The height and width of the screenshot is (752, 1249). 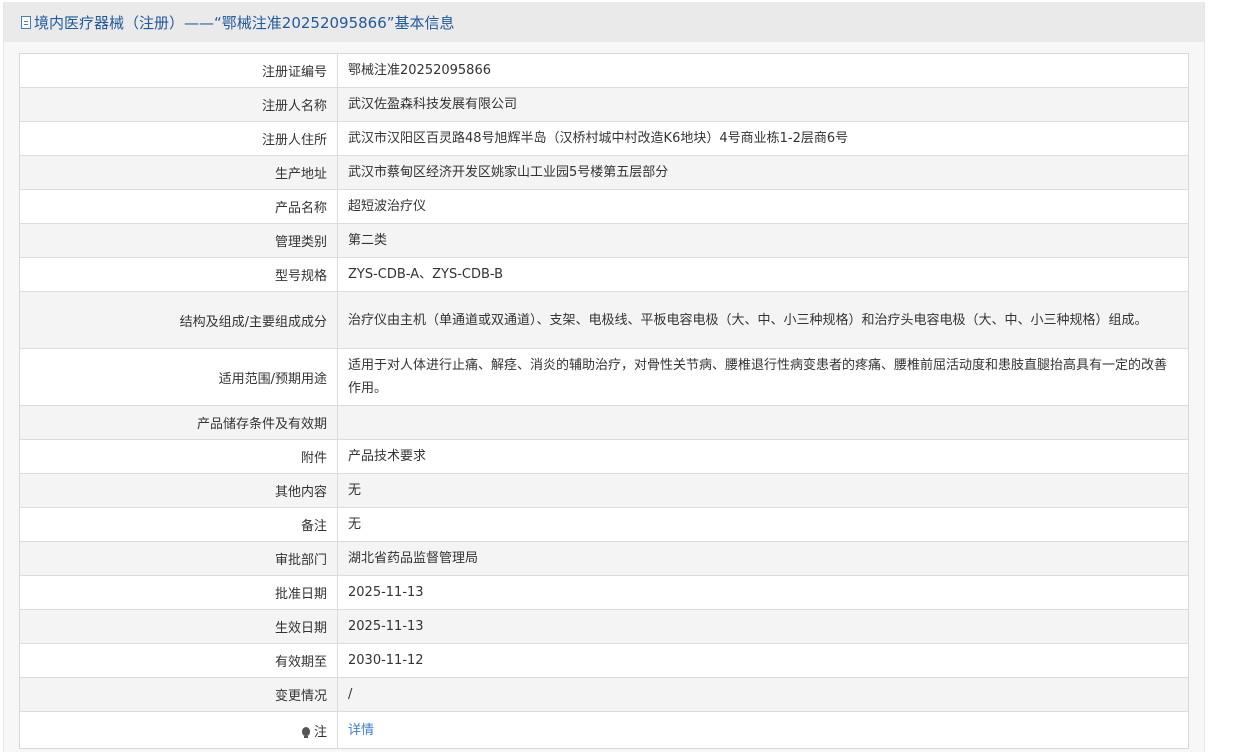 I want to click on field-label: 生产地址, so click(x=179, y=172).